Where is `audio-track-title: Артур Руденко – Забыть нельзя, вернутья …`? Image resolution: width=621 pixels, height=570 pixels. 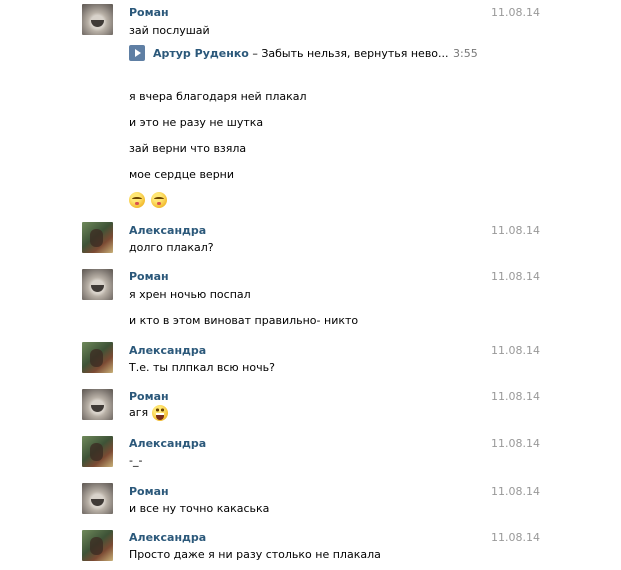 audio-track-title: Артур Руденко – Забыть нельзя, вернутья … is located at coordinates (301, 53).